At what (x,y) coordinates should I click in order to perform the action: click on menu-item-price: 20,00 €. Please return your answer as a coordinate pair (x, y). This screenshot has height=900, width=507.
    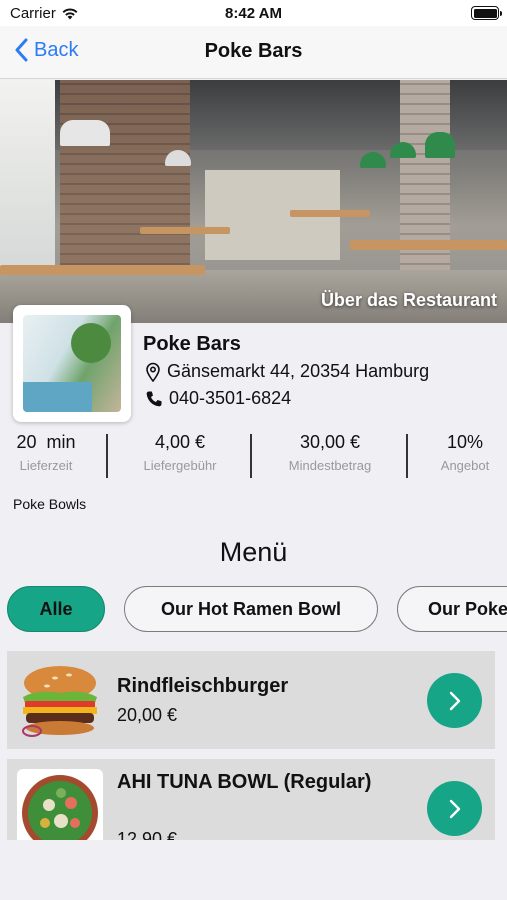
    Looking at the image, I should click on (147, 715).